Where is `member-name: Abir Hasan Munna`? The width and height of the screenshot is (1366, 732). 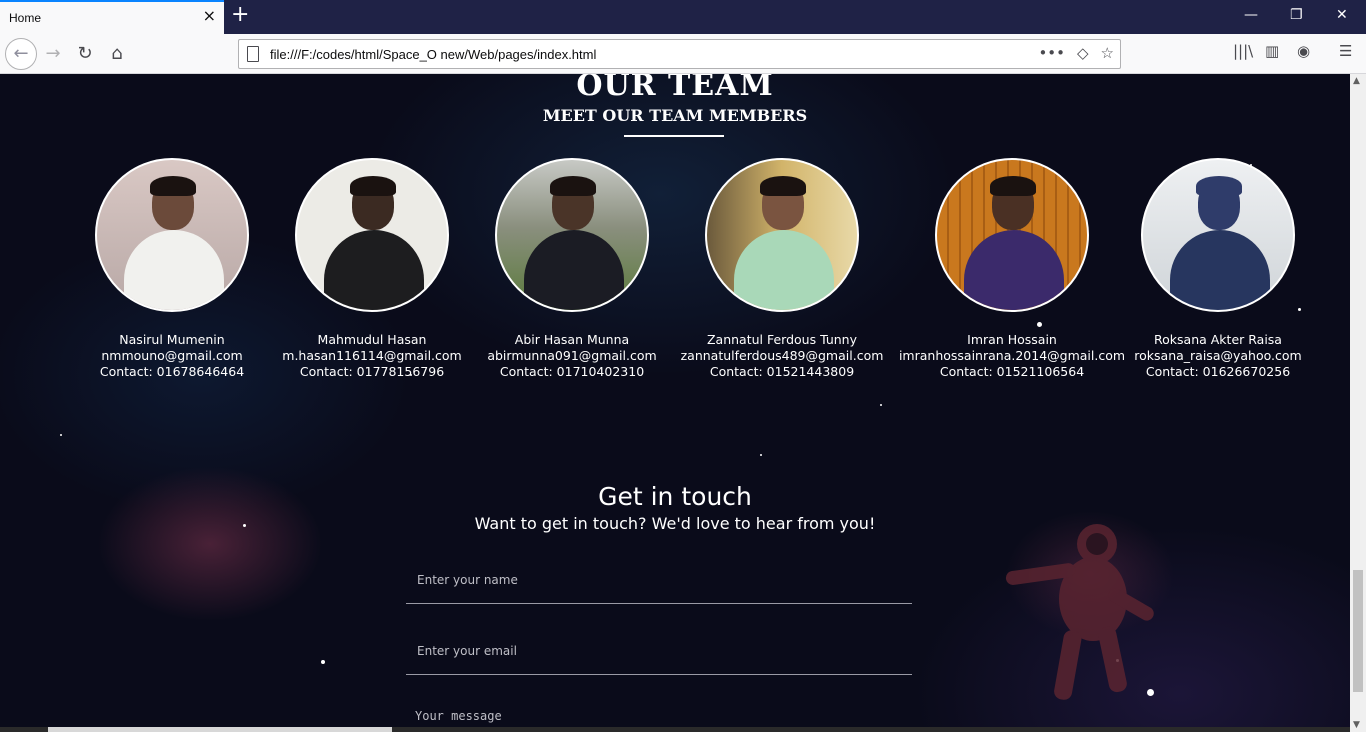
member-name: Abir Hasan Munna is located at coordinates (572, 339).